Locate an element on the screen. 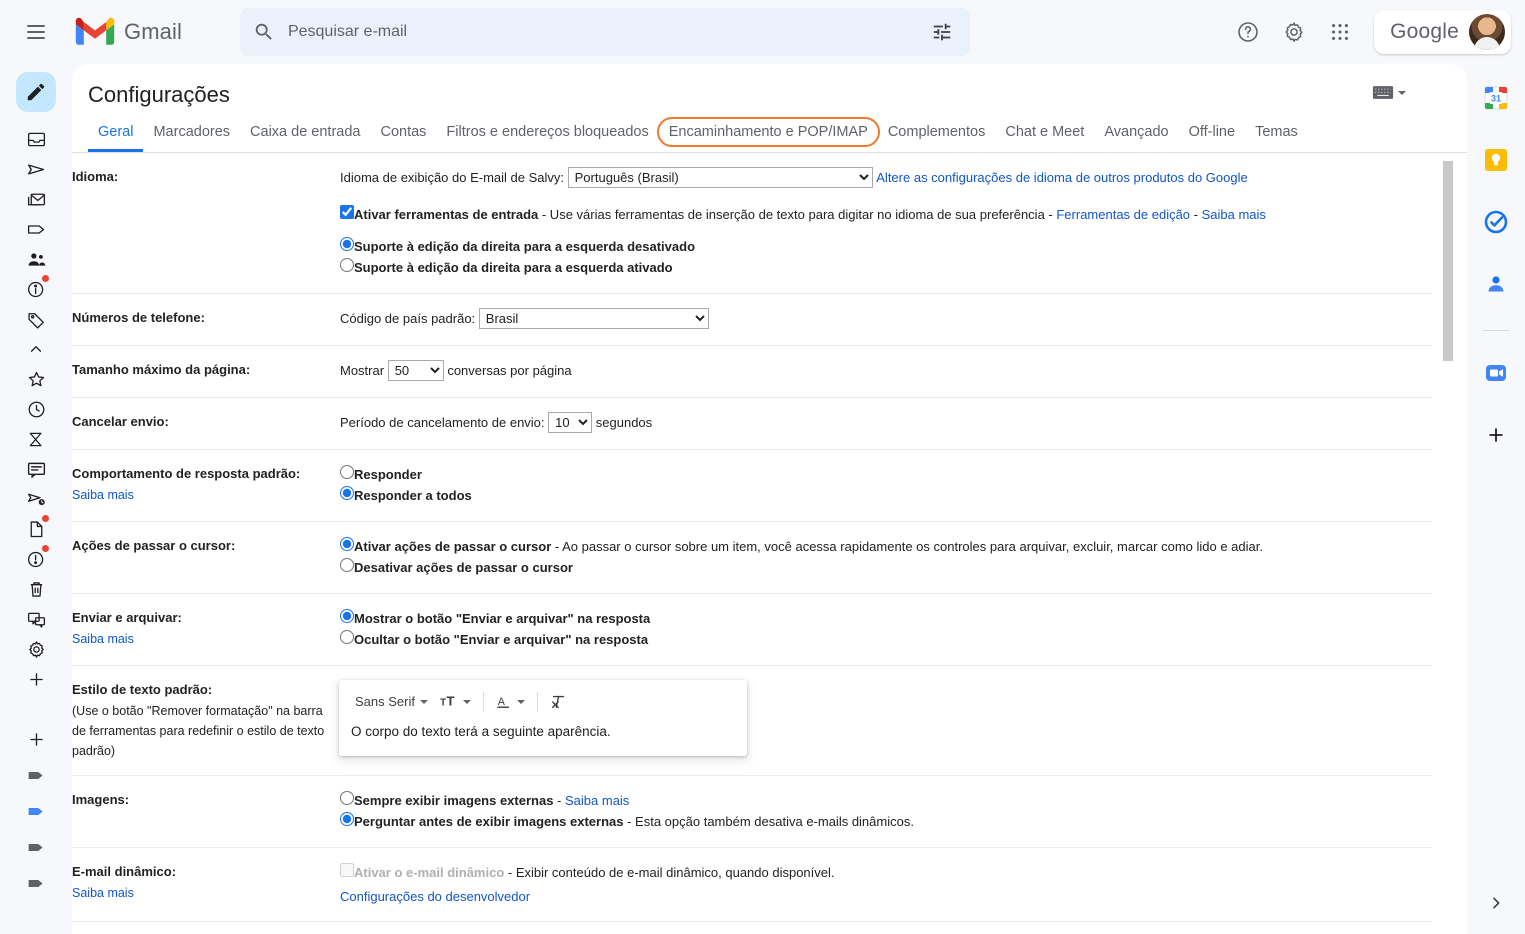 This screenshot has height=934, width=1525. editing-tools-link: Ferramentas de edição is located at coordinates (1123, 214).